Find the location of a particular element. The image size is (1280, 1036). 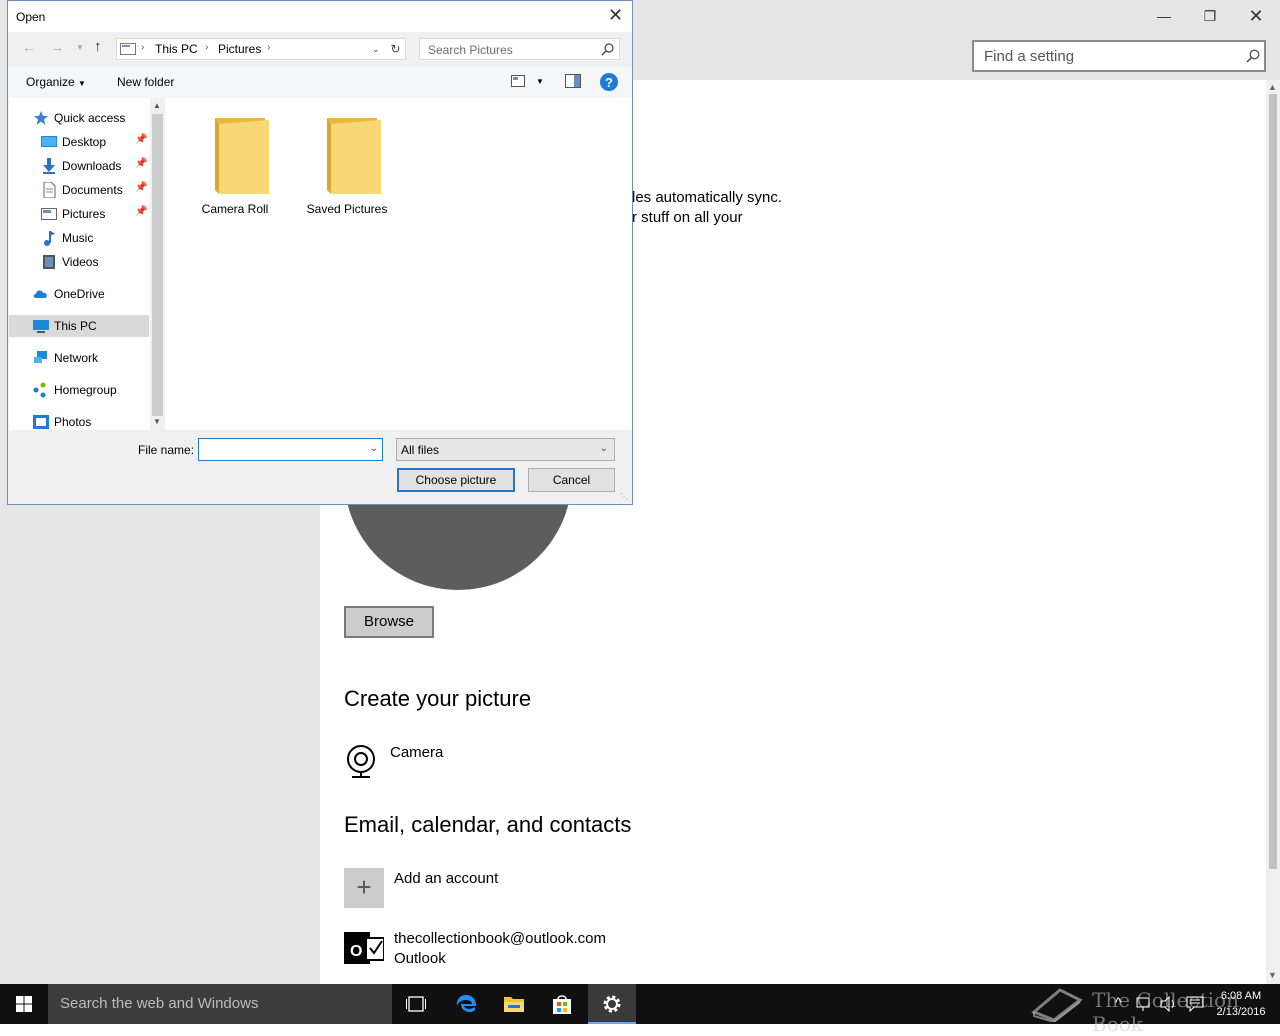

folder-item-saved-pictures: Saved Pictures is located at coordinates (347, 167).